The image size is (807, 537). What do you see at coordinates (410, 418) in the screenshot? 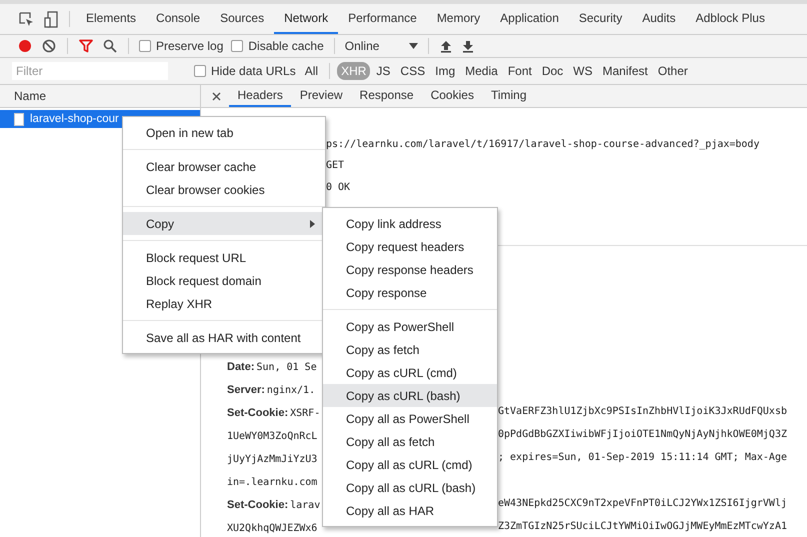
I see `menu-item: Copy all as PowerShell` at bounding box center [410, 418].